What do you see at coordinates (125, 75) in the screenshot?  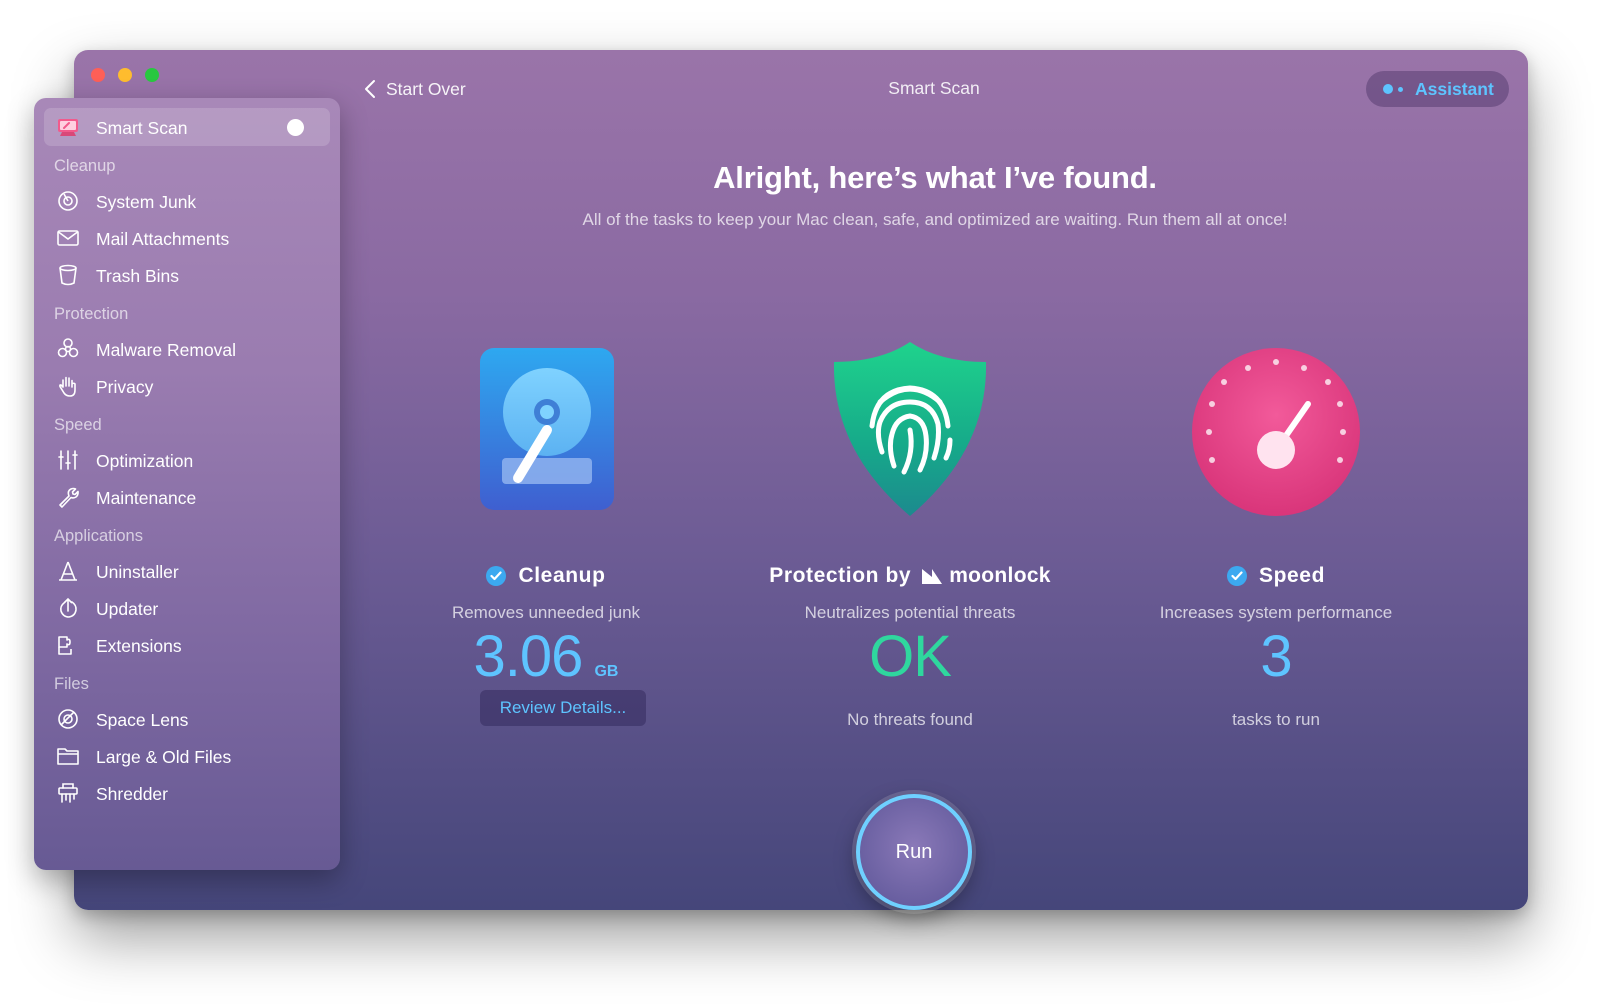 I see `minimize-window-button` at bounding box center [125, 75].